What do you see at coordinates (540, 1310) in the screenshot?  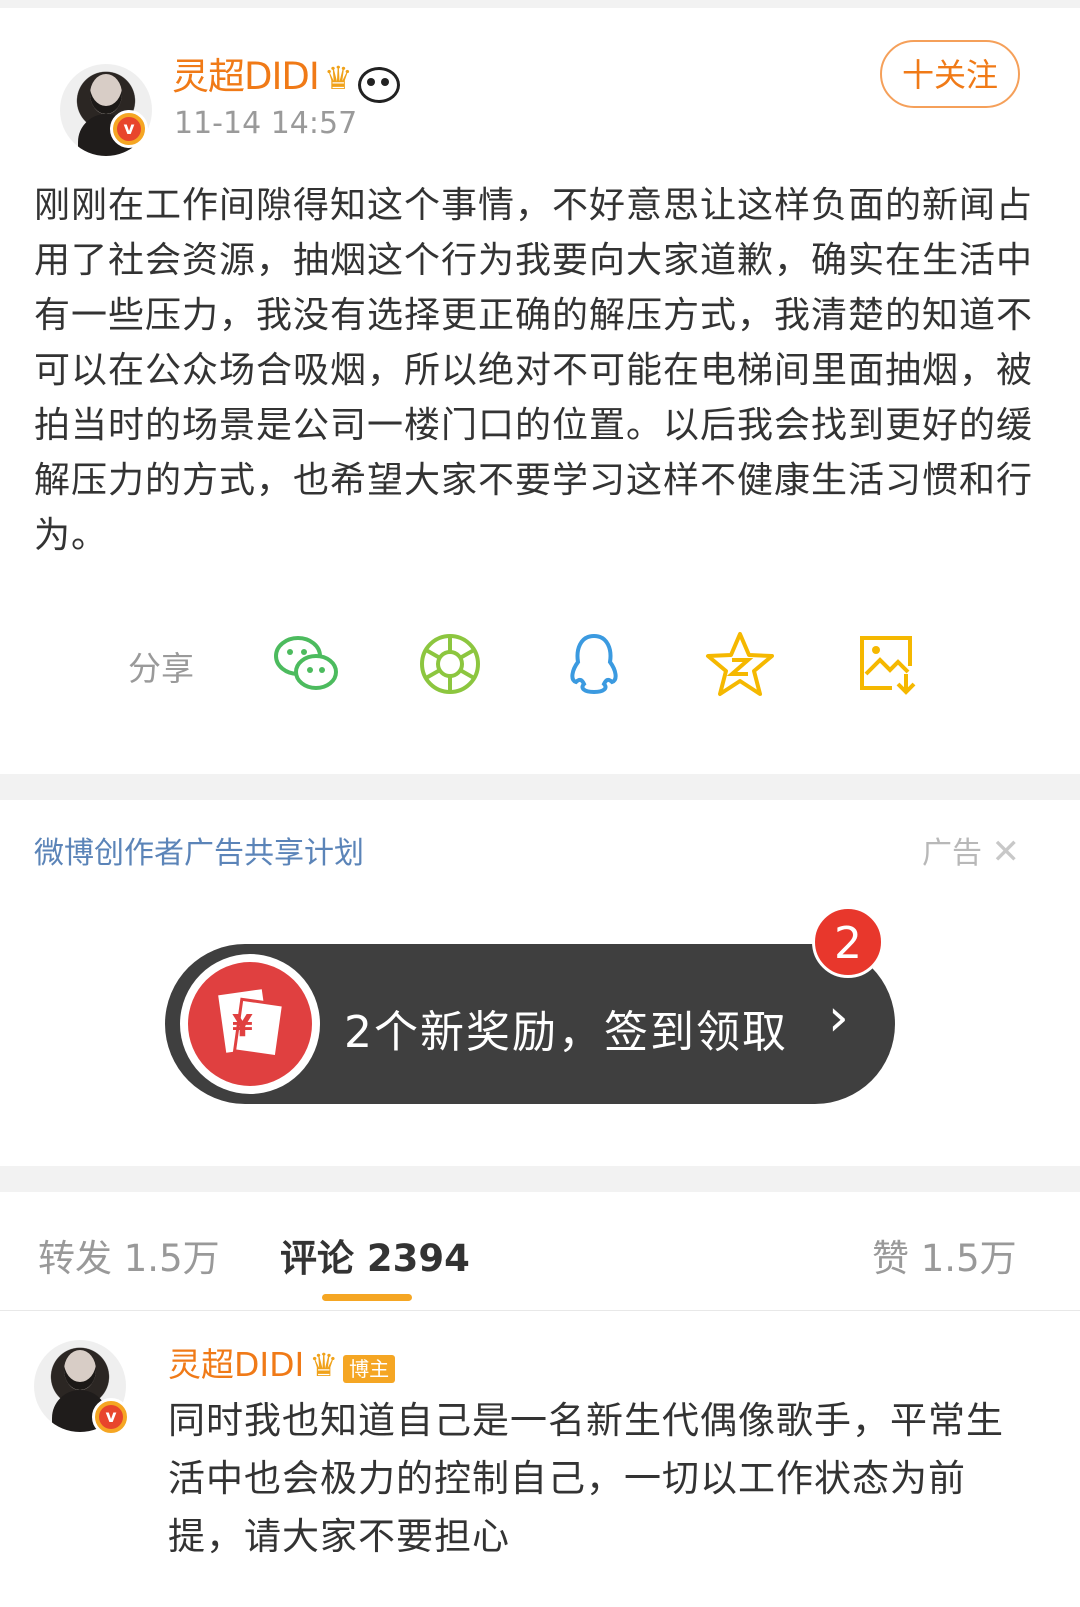 I see `tab-divider` at bounding box center [540, 1310].